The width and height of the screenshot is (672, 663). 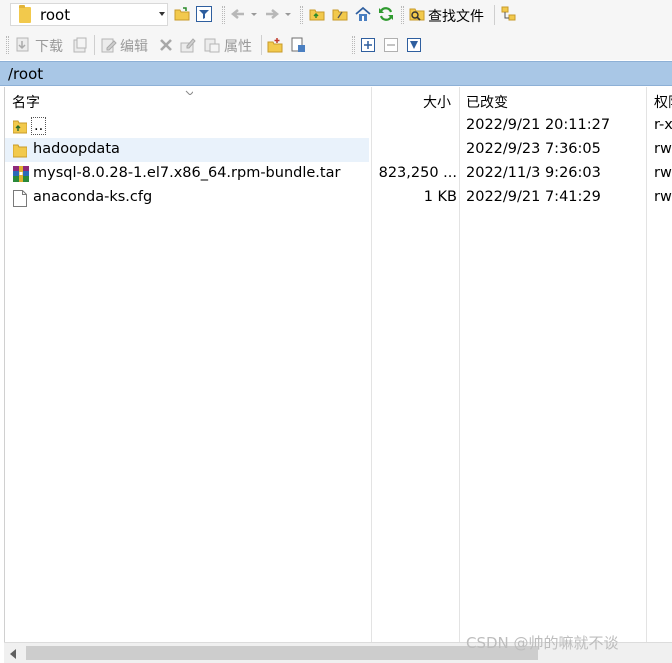 What do you see at coordinates (49, 46) in the screenshot?
I see `download-button: 下载` at bounding box center [49, 46].